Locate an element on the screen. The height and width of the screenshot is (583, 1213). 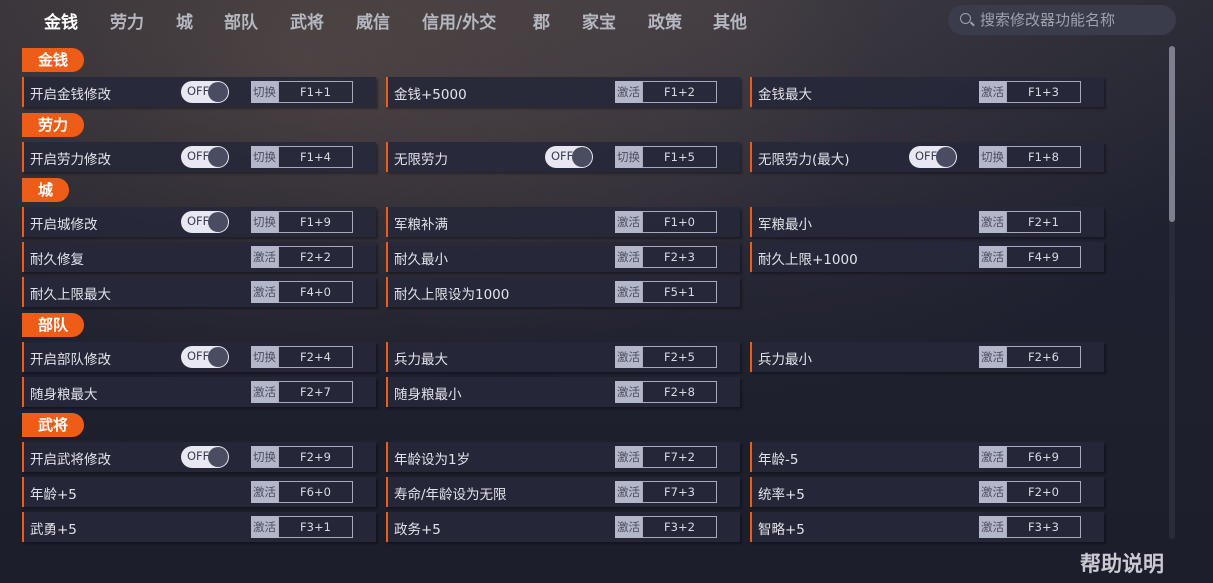
feature-label: 随身粮最小 is located at coordinates (428, 395).